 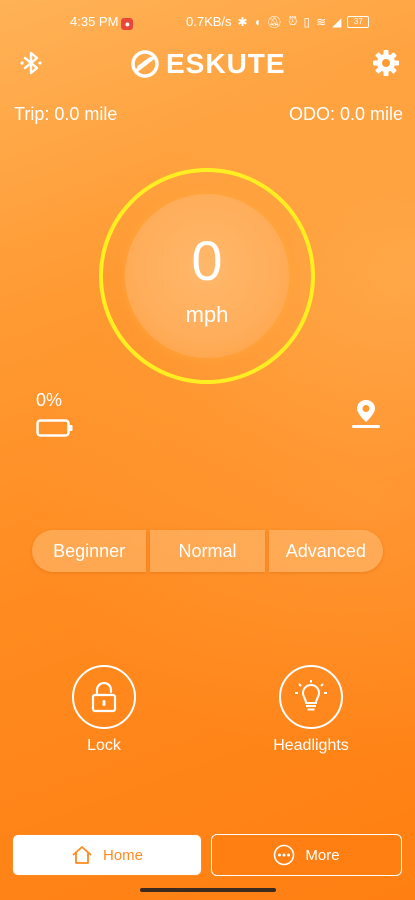 I want to click on gear-icon, so click(x=386, y=63).